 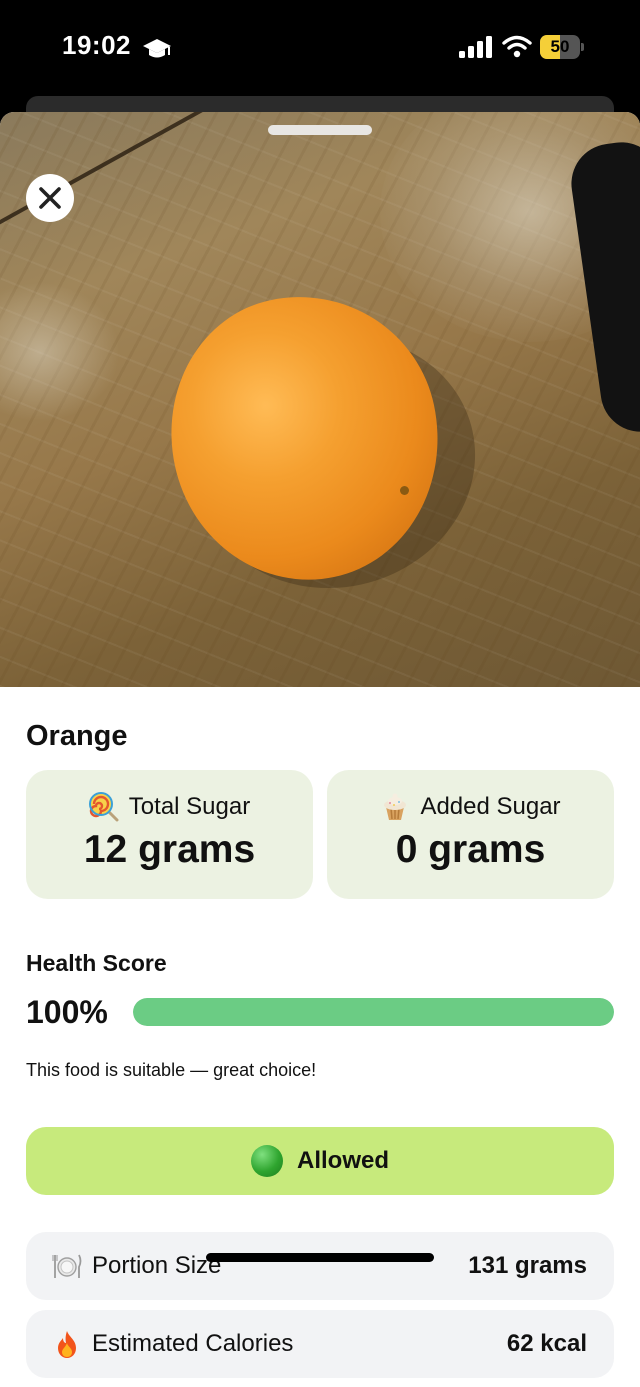 I want to click on health-score-bar, so click(x=373, y=1012).